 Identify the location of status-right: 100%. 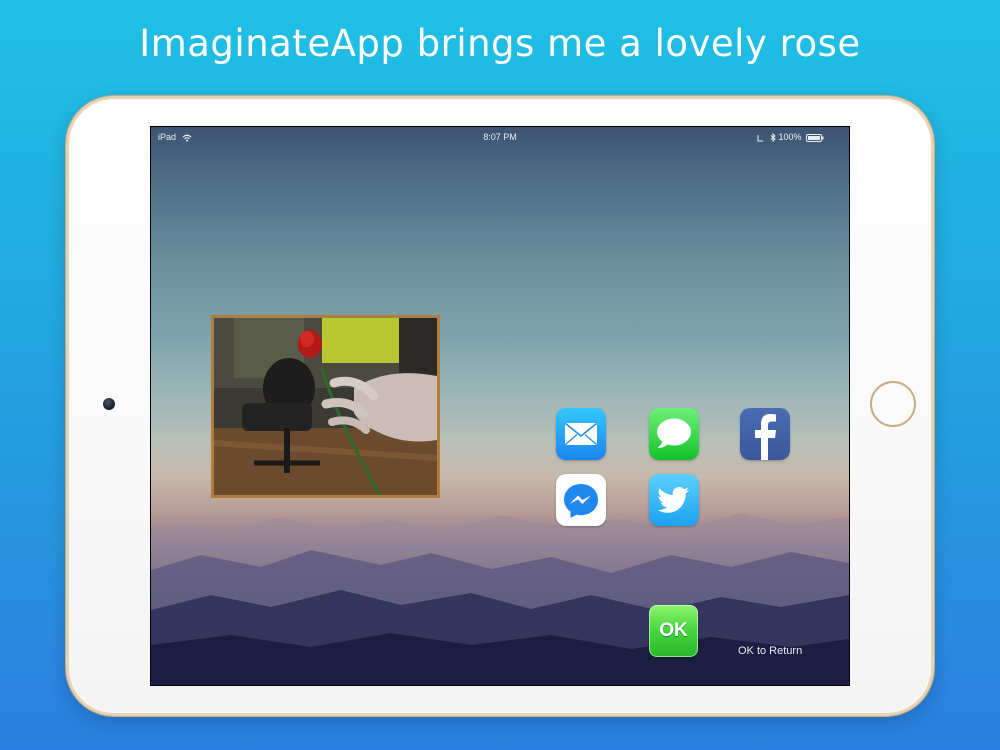
(790, 137).